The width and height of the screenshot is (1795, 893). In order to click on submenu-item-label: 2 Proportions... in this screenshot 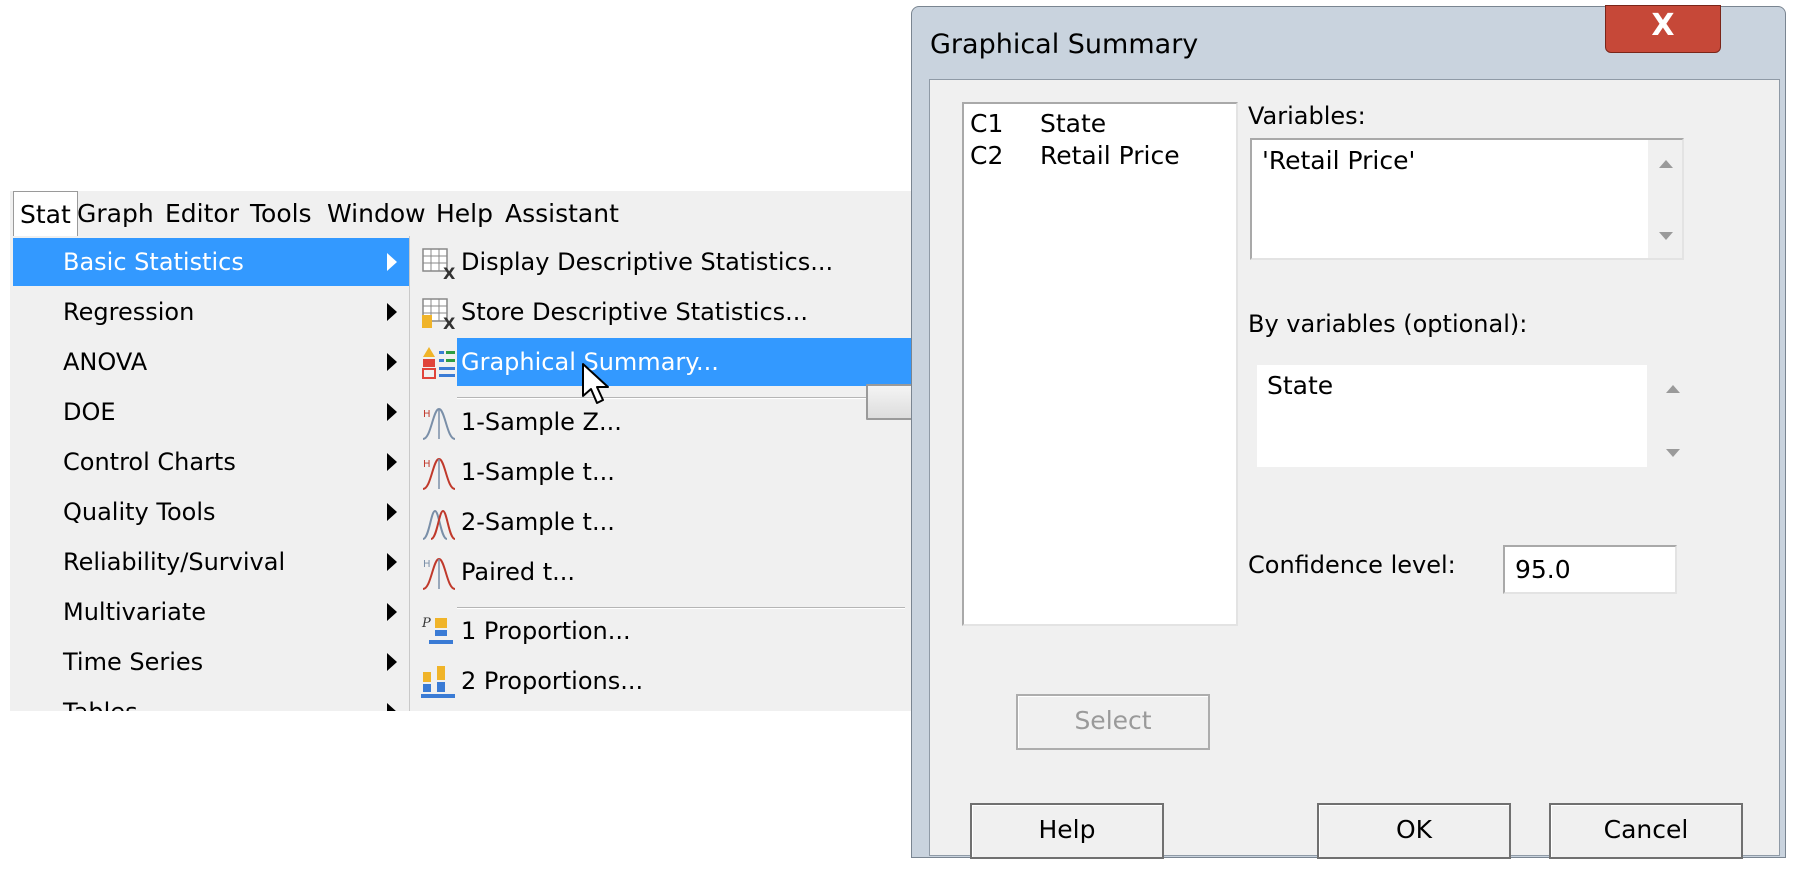, I will do `click(552, 681)`.